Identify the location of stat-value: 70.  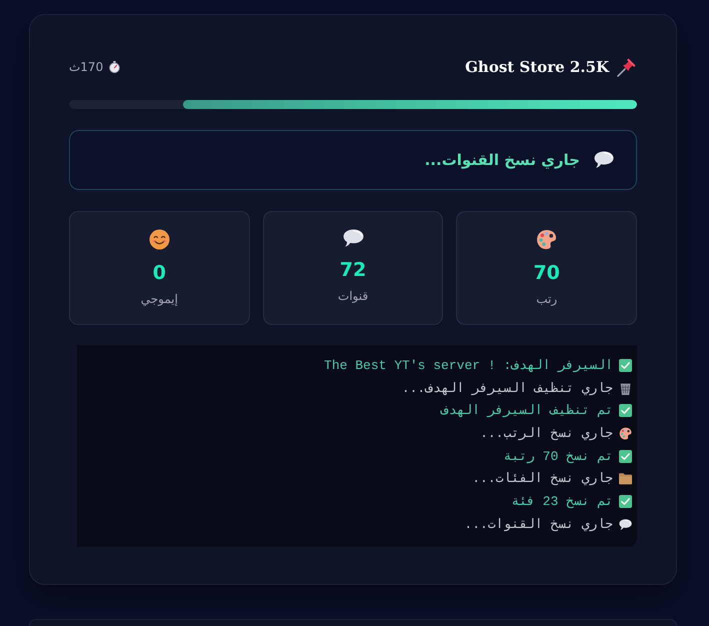
(546, 273).